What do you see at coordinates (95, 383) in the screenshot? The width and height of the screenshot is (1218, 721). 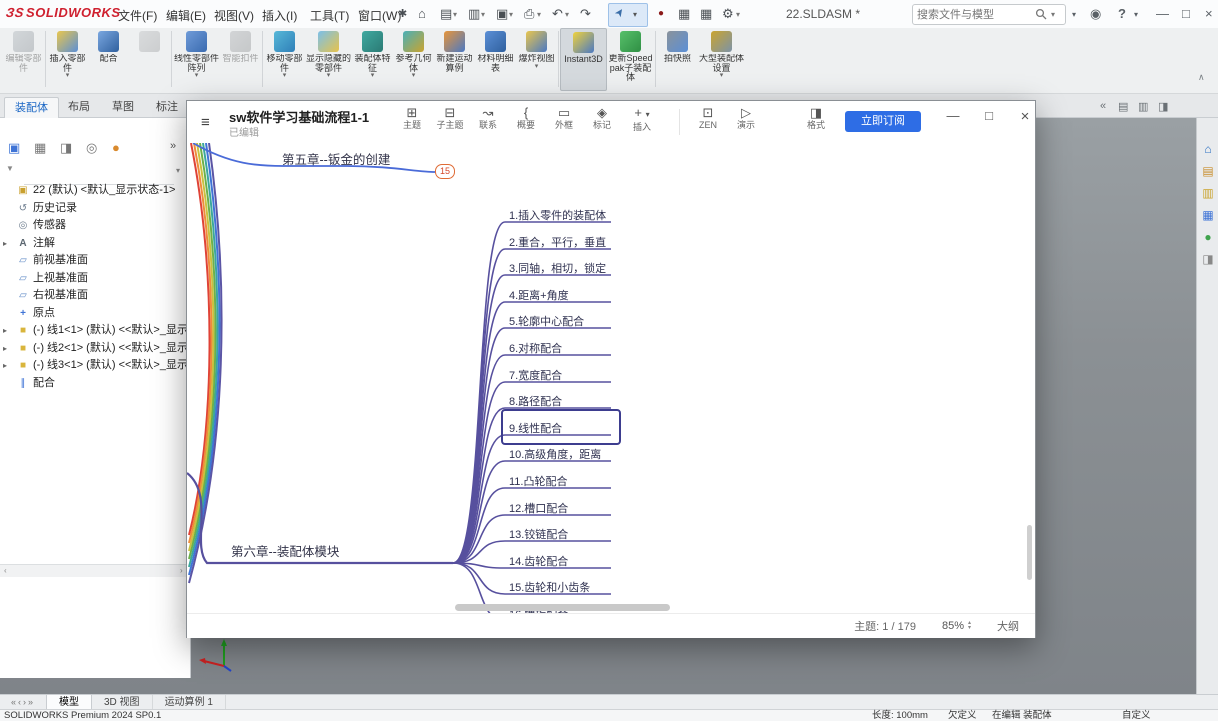 I see `tree-item-mates: ∥ 配合` at bounding box center [95, 383].